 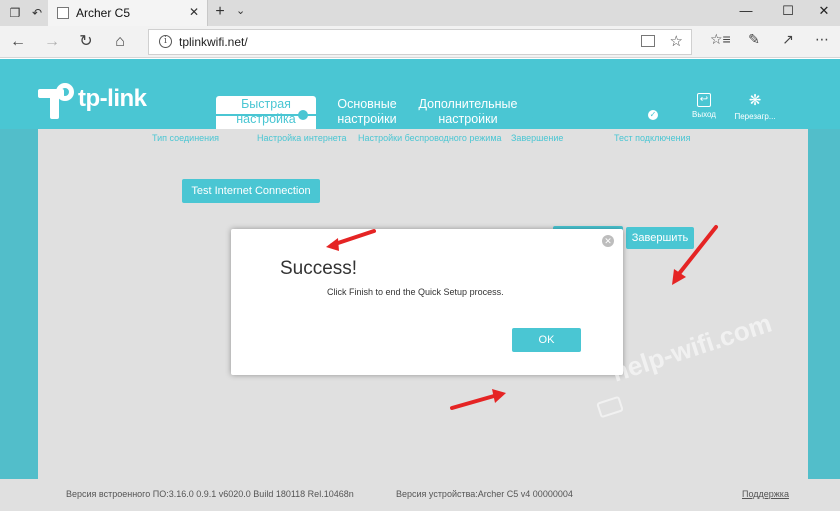 I want to click on close-tab-icon: ✕, so click(x=194, y=12).